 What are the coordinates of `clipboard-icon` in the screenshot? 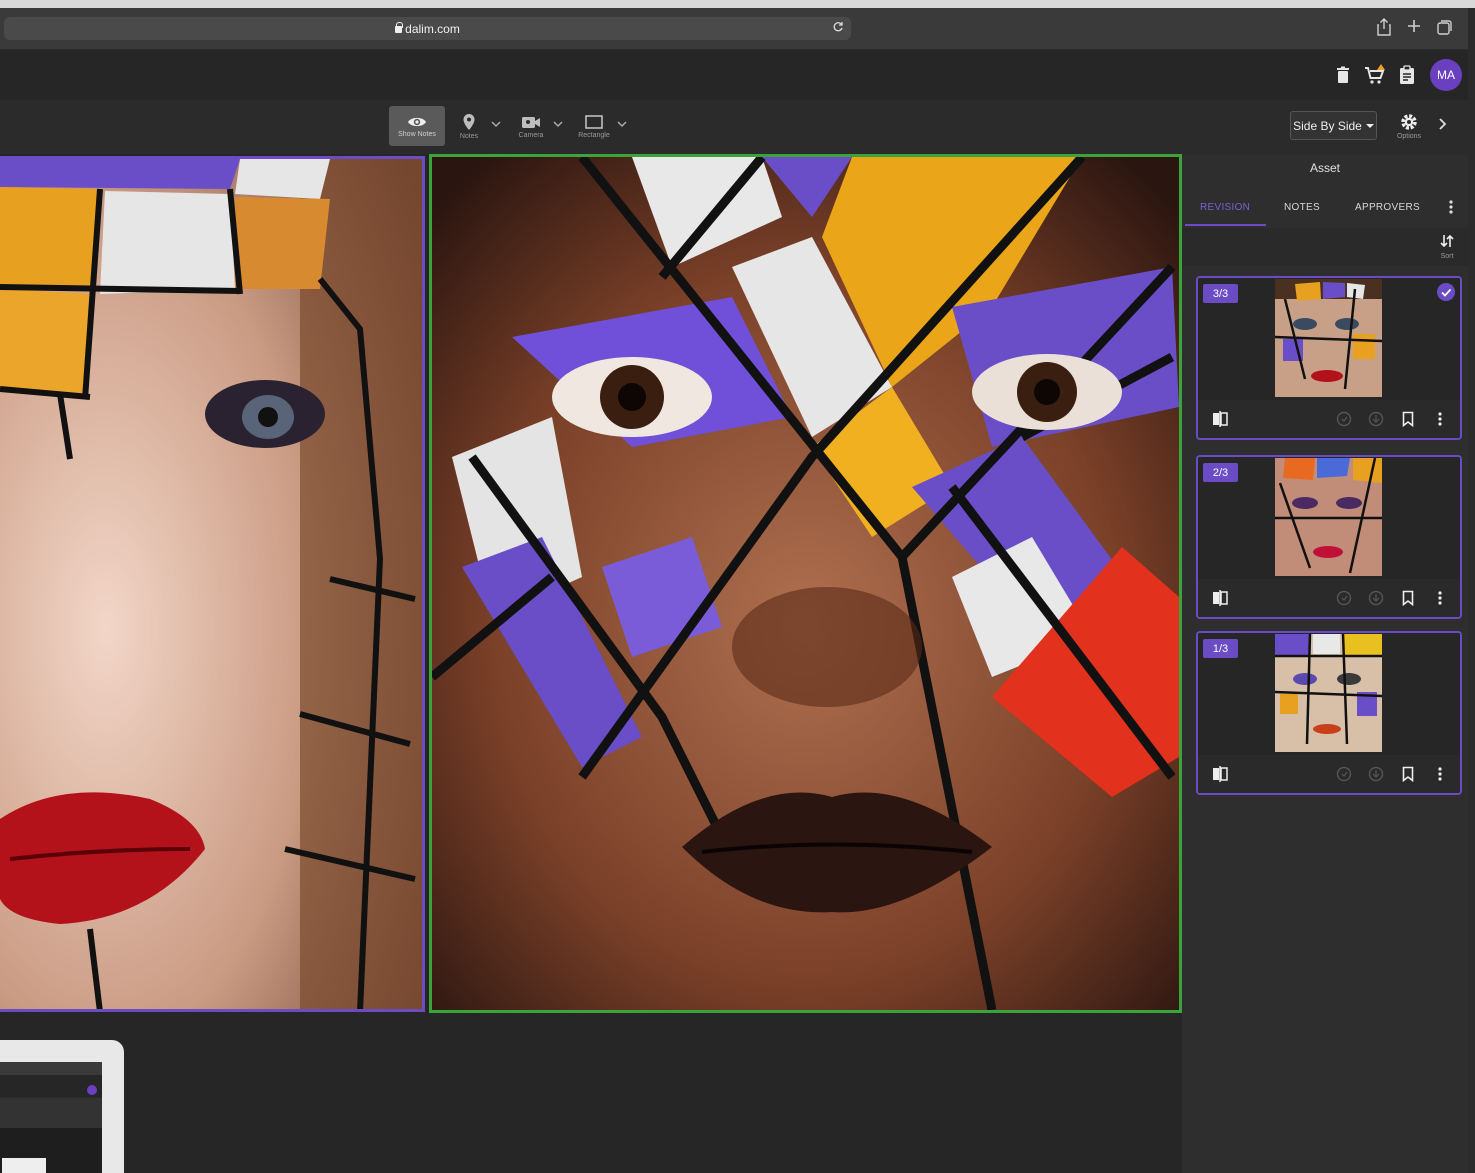 It's located at (1407, 75).